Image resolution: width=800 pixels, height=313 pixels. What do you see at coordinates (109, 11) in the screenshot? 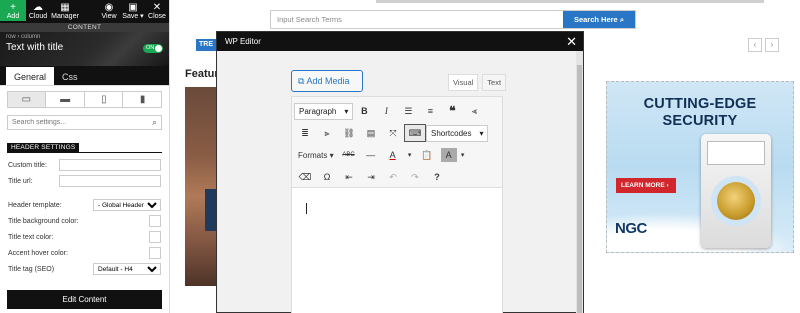
I see `view-button: ◉ View` at bounding box center [109, 11].